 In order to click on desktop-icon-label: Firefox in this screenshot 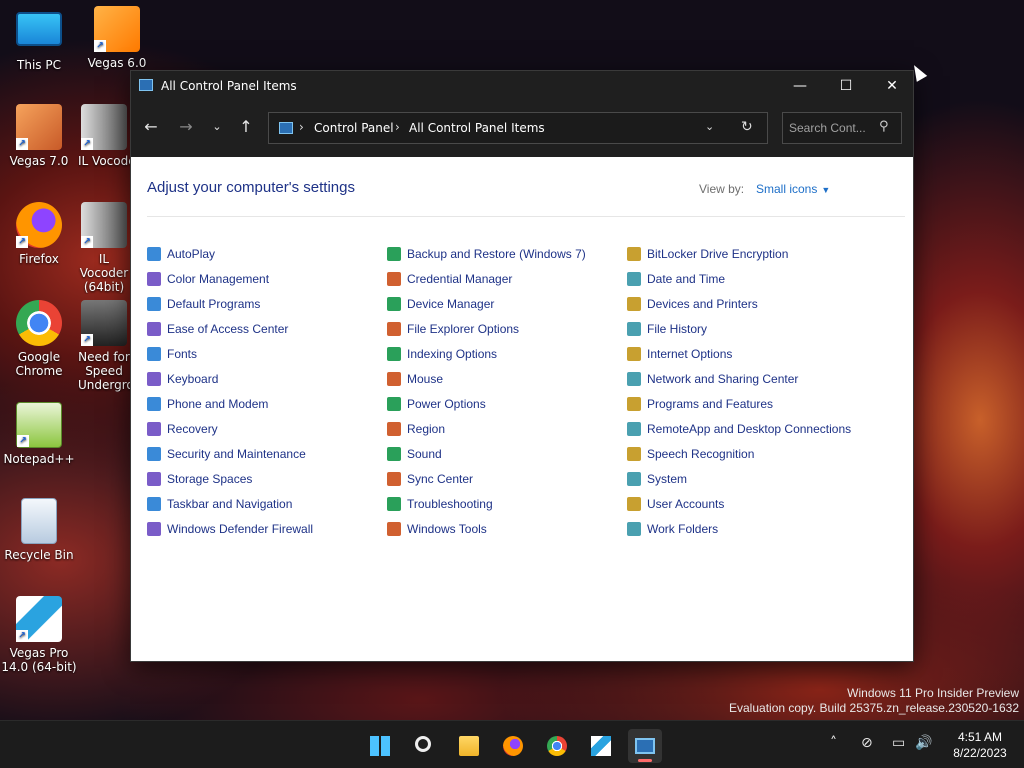, I will do `click(39, 259)`.